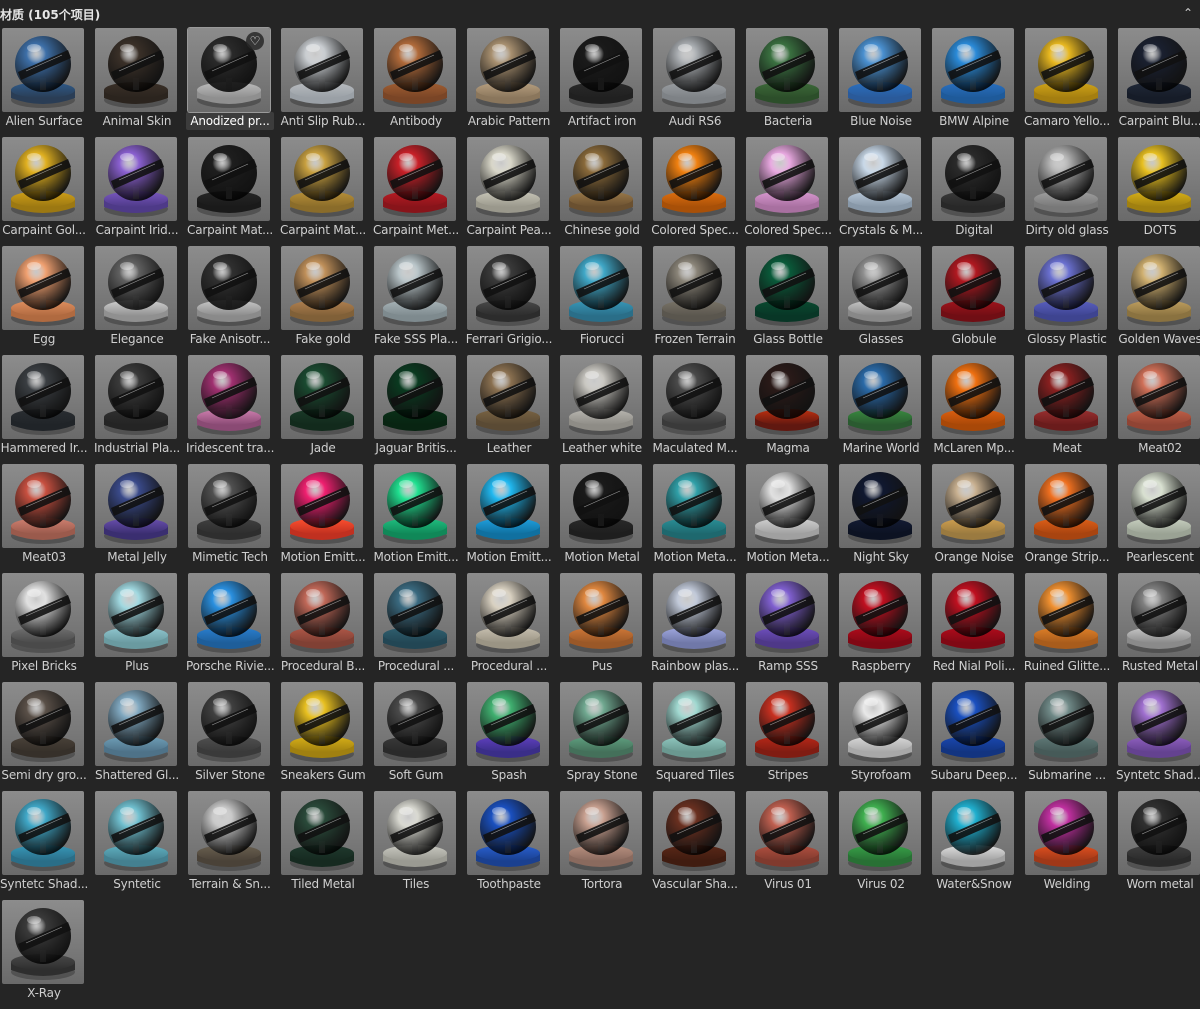 The height and width of the screenshot is (1009, 1200). Describe the element at coordinates (46, 518) in the screenshot. I see `material-tile: Meat03` at that location.